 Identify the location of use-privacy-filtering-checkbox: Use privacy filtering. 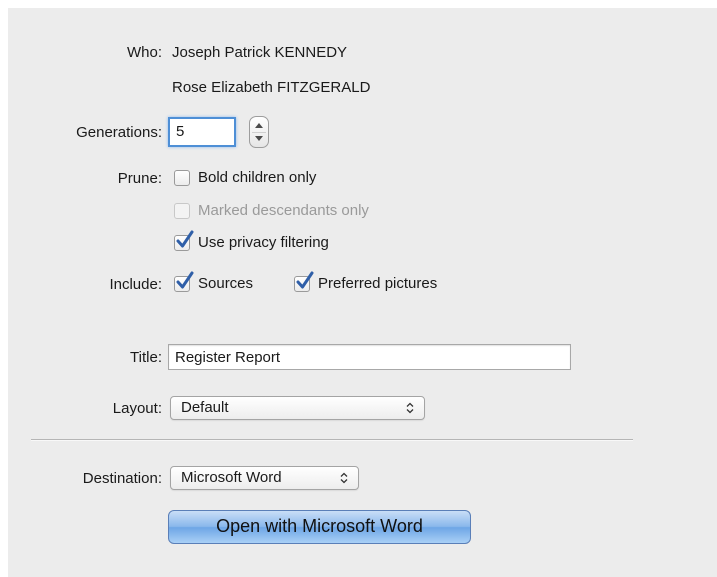
(251, 240).